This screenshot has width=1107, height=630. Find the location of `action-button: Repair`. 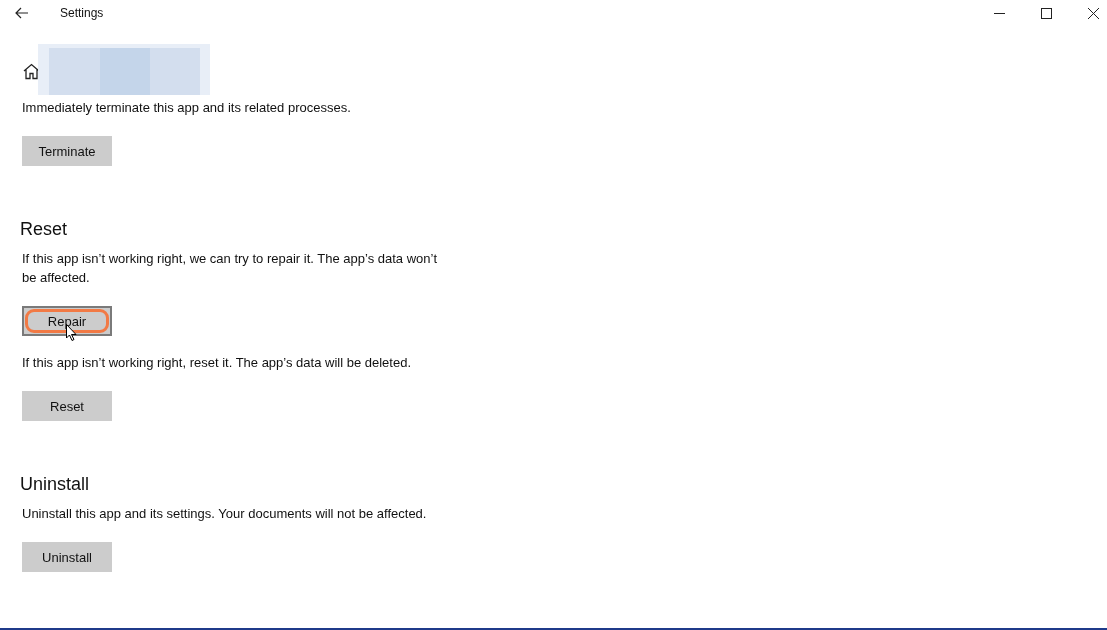

action-button: Repair is located at coordinates (67, 321).